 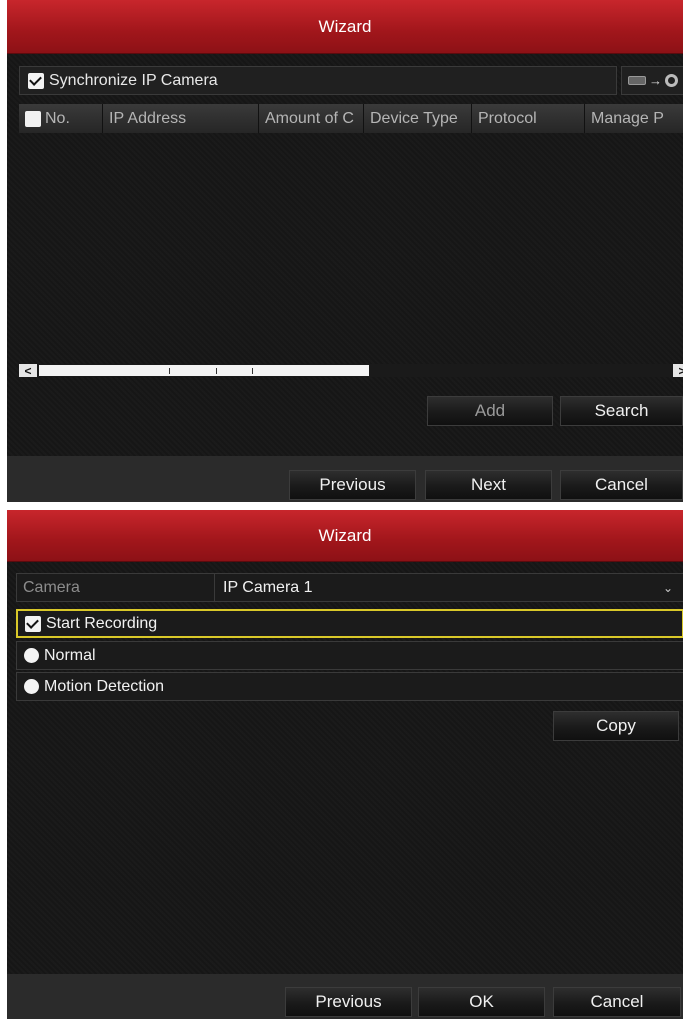 What do you see at coordinates (621, 411) in the screenshot?
I see `search-button: Search` at bounding box center [621, 411].